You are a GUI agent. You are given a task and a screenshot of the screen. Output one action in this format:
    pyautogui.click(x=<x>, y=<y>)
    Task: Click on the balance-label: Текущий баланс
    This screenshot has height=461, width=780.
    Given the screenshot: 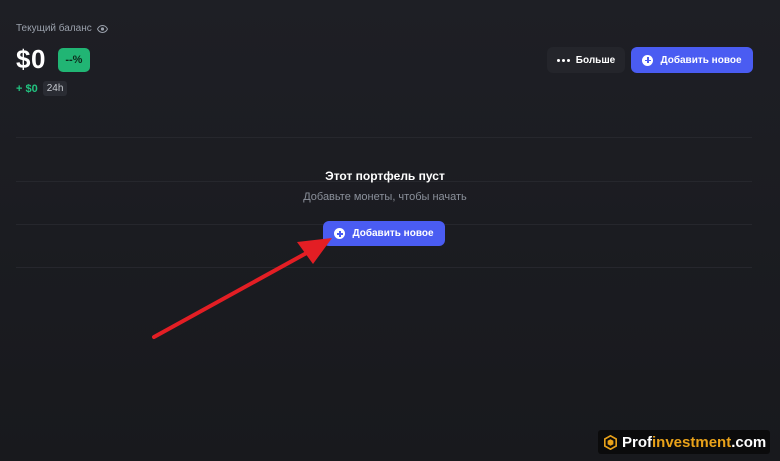 What is the action you would take?
    pyautogui.click(x=62, y=28)
    